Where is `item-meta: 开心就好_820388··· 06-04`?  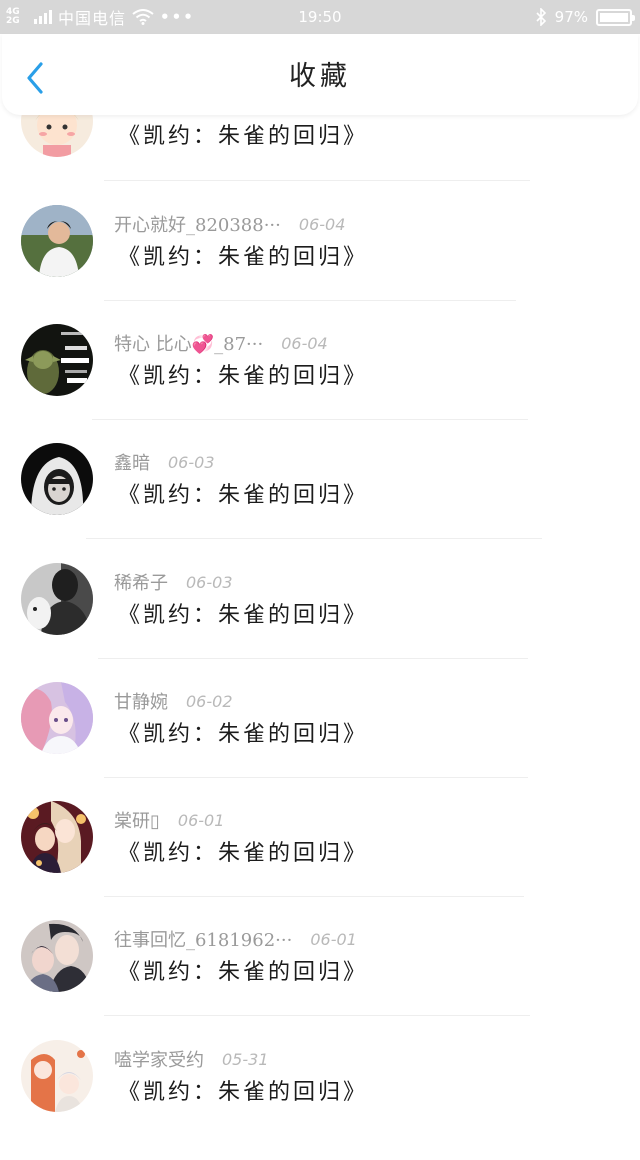 item-meta: 开心就好_820388··· 06-04 is located at coordinates (229, 224).